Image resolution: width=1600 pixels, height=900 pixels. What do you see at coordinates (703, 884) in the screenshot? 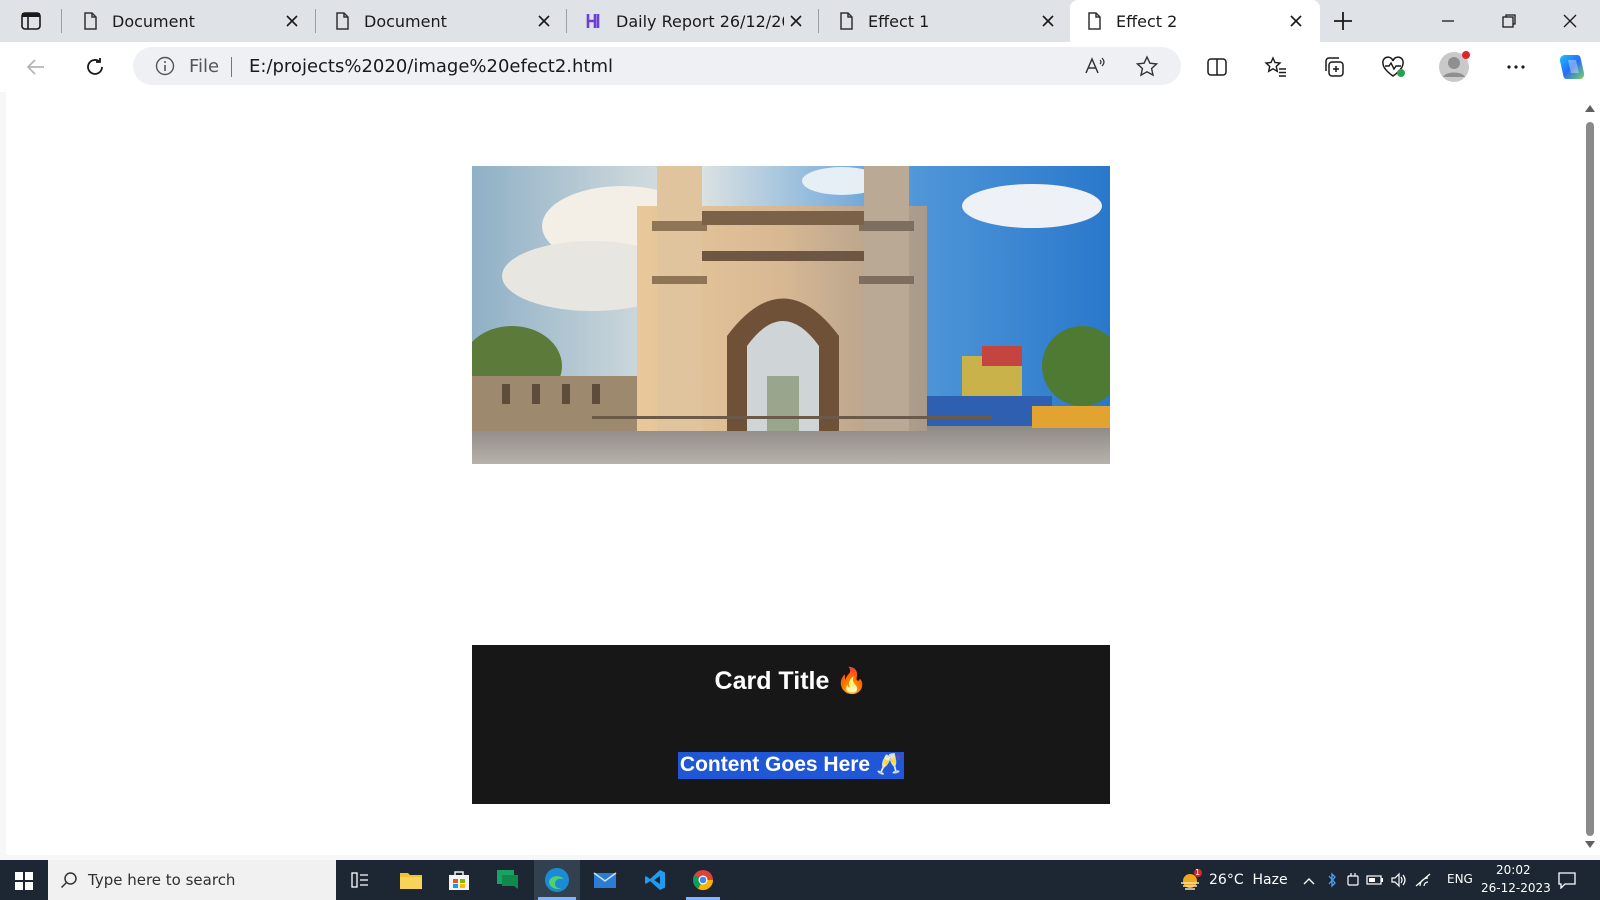
I see `chrome-icon` at bounding box center [703, 884].